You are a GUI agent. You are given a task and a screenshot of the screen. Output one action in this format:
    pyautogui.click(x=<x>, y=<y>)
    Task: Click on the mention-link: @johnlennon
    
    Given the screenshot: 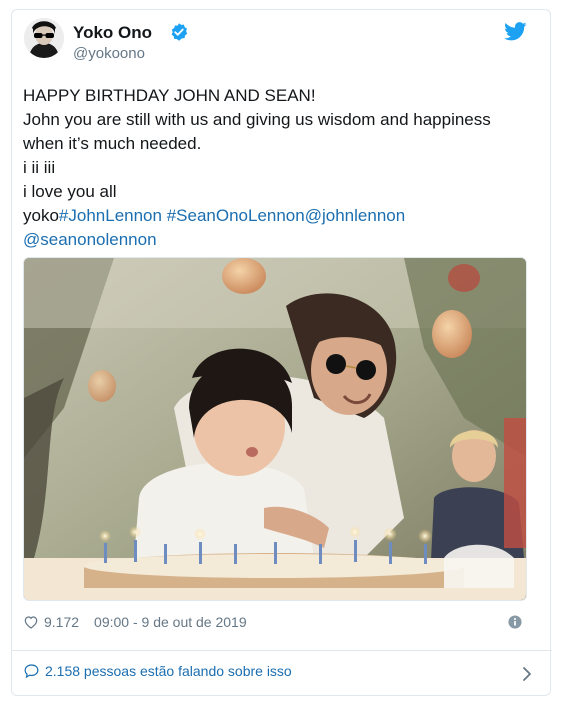 What is the action you would take?
    pyautogui.click(x=355, y=215)
    